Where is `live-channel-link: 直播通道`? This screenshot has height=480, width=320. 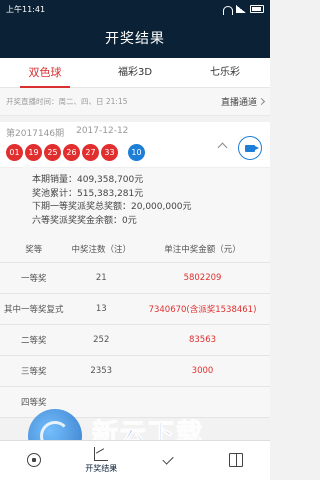
live-channel-link: 直播通道 is located at coordinates (243, 101).